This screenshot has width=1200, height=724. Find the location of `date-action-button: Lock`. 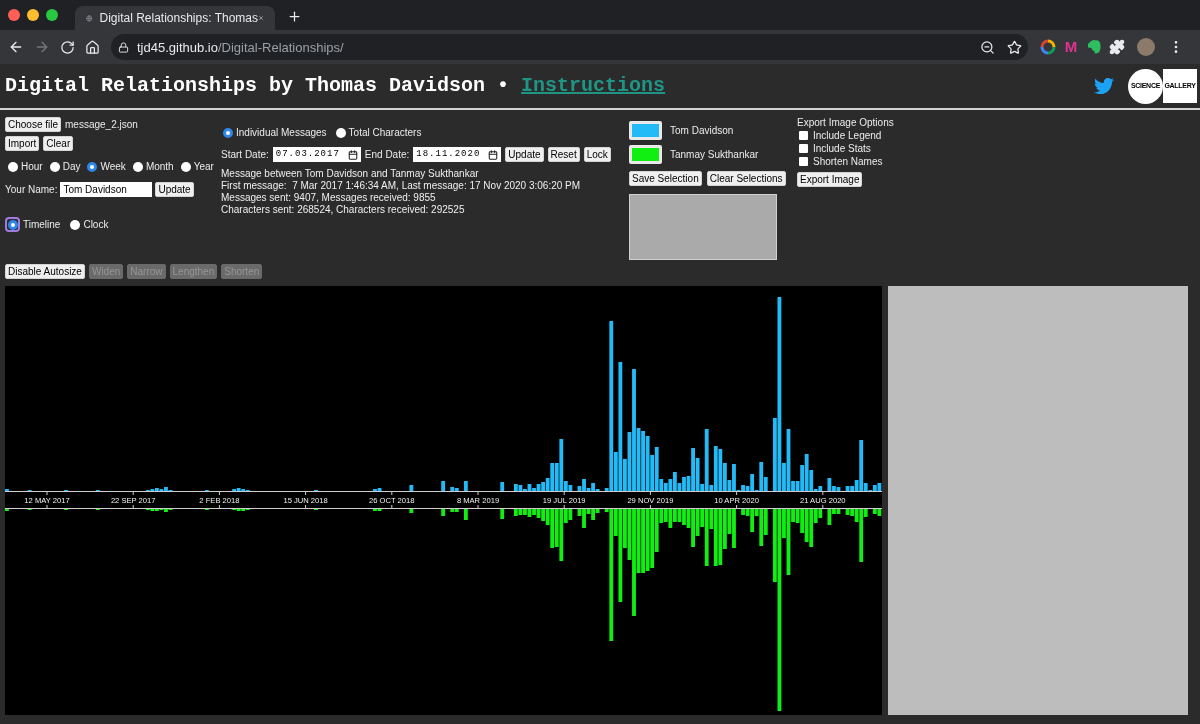

date-action-button: Lock is located at coordinates (597, 154).